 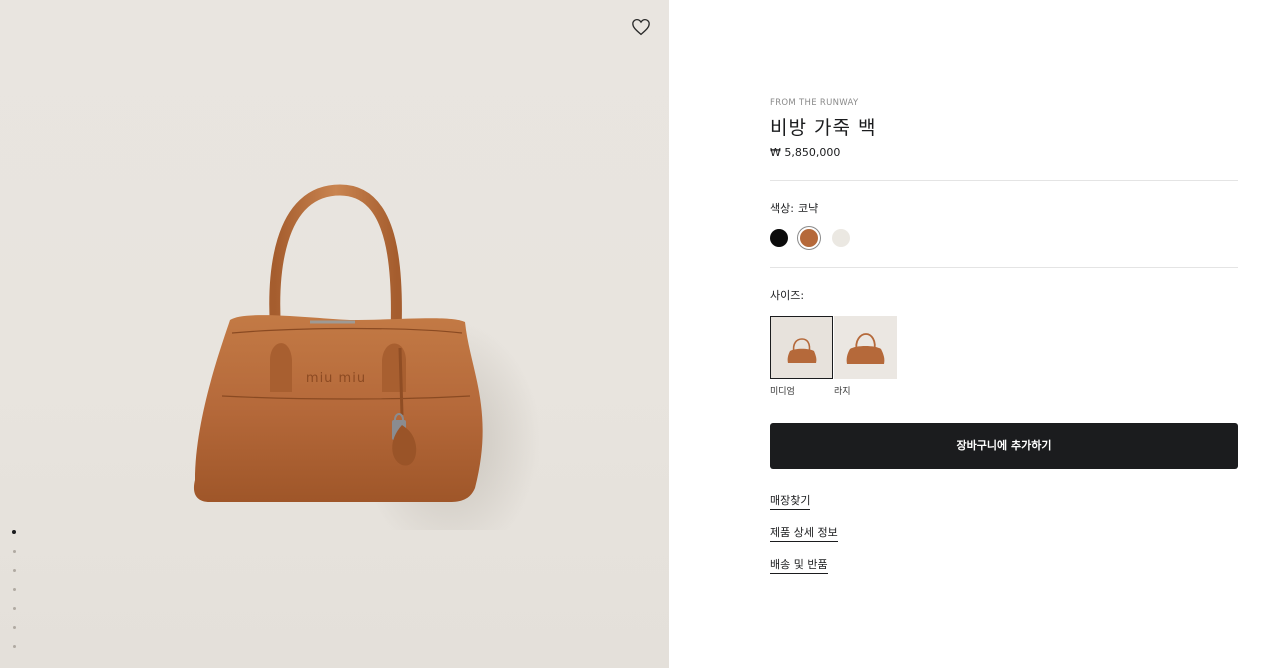 I want to click on find-store-link: 매장찾기, so click(x=790, y=501).